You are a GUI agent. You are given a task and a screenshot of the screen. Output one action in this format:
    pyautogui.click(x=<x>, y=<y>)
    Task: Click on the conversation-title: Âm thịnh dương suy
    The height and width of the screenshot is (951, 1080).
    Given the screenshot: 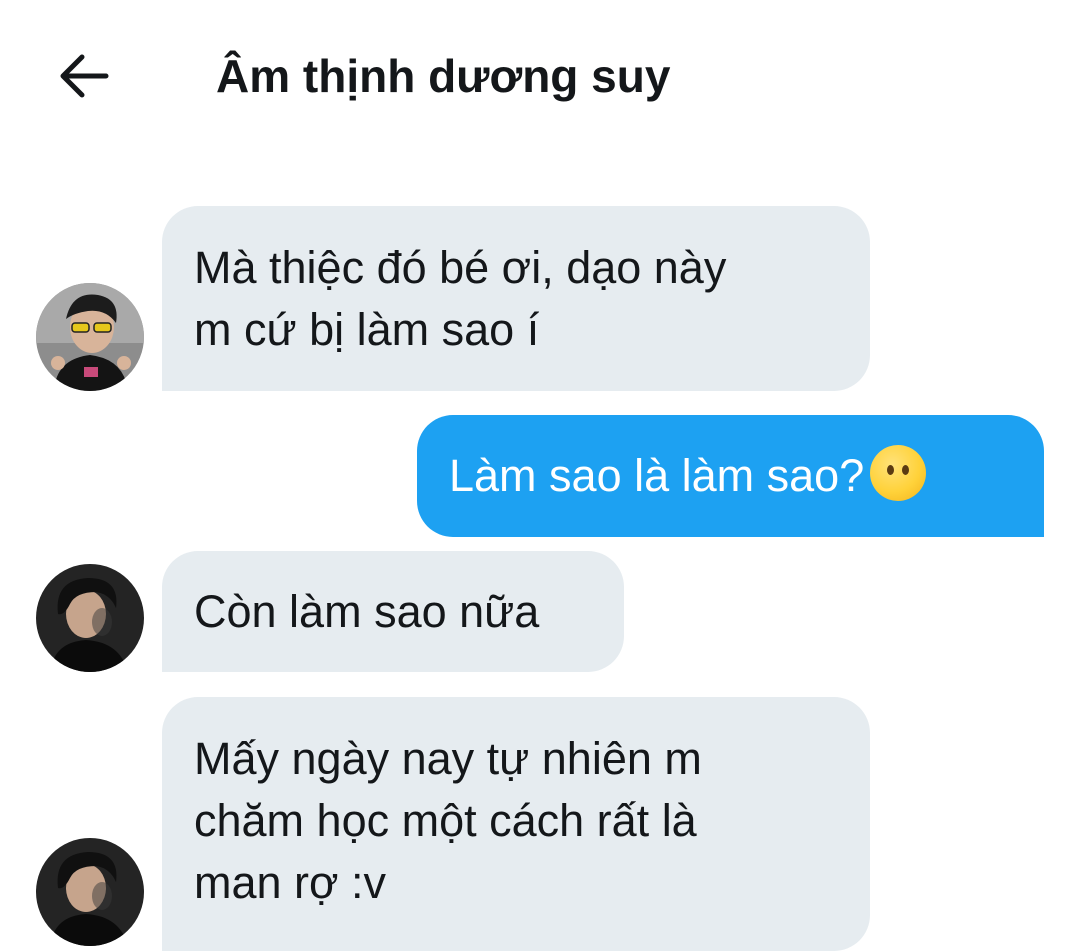 What is the action you would take?
    pyautogui.click(x=443, y=76)
    